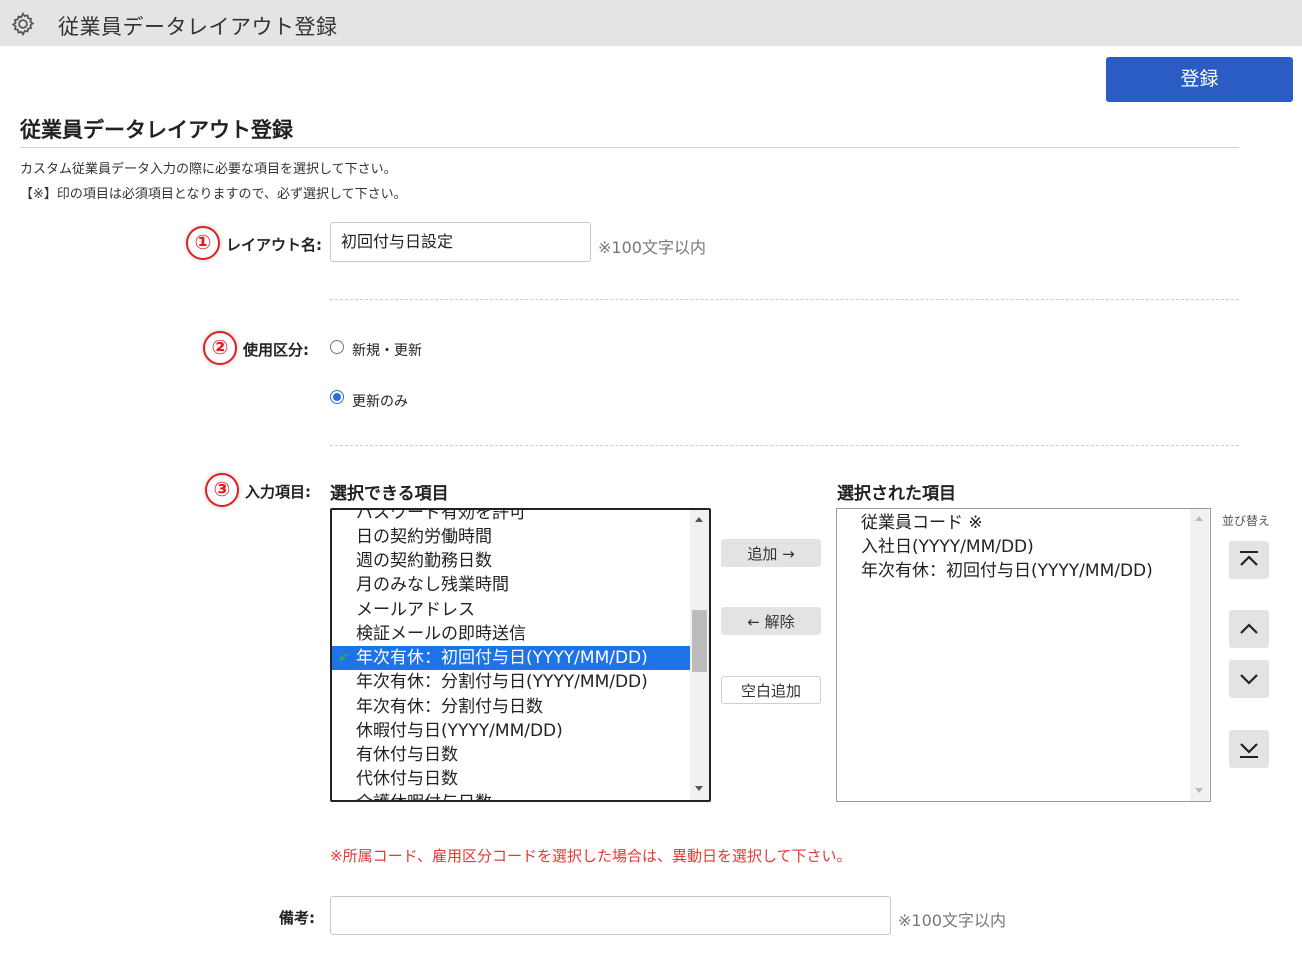 Image resolution: width=1302 pixels, height=960 pixels. I want to click on list-item: 休暇付与日(YYYY/MM/DD), so click(511, 731).